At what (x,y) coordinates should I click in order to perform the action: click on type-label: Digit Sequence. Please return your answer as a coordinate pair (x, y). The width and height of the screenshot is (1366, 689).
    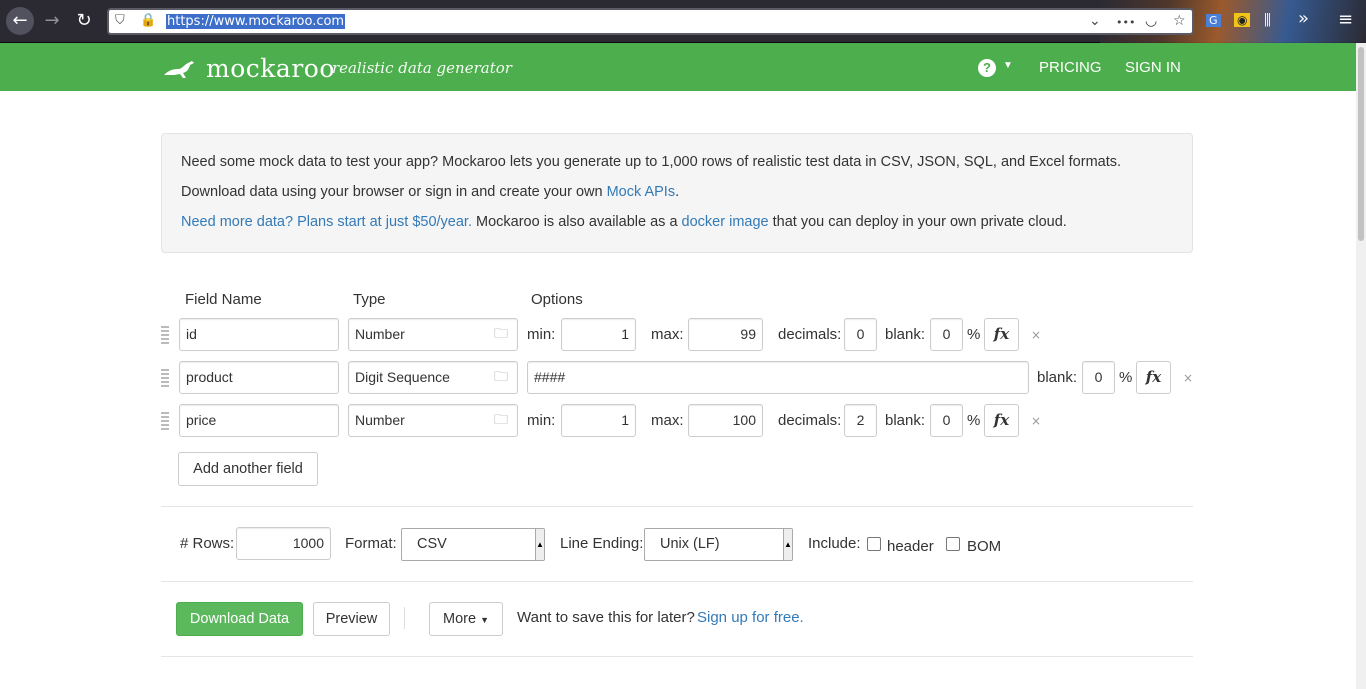
    Looking at the image, I should click on (402, 377).